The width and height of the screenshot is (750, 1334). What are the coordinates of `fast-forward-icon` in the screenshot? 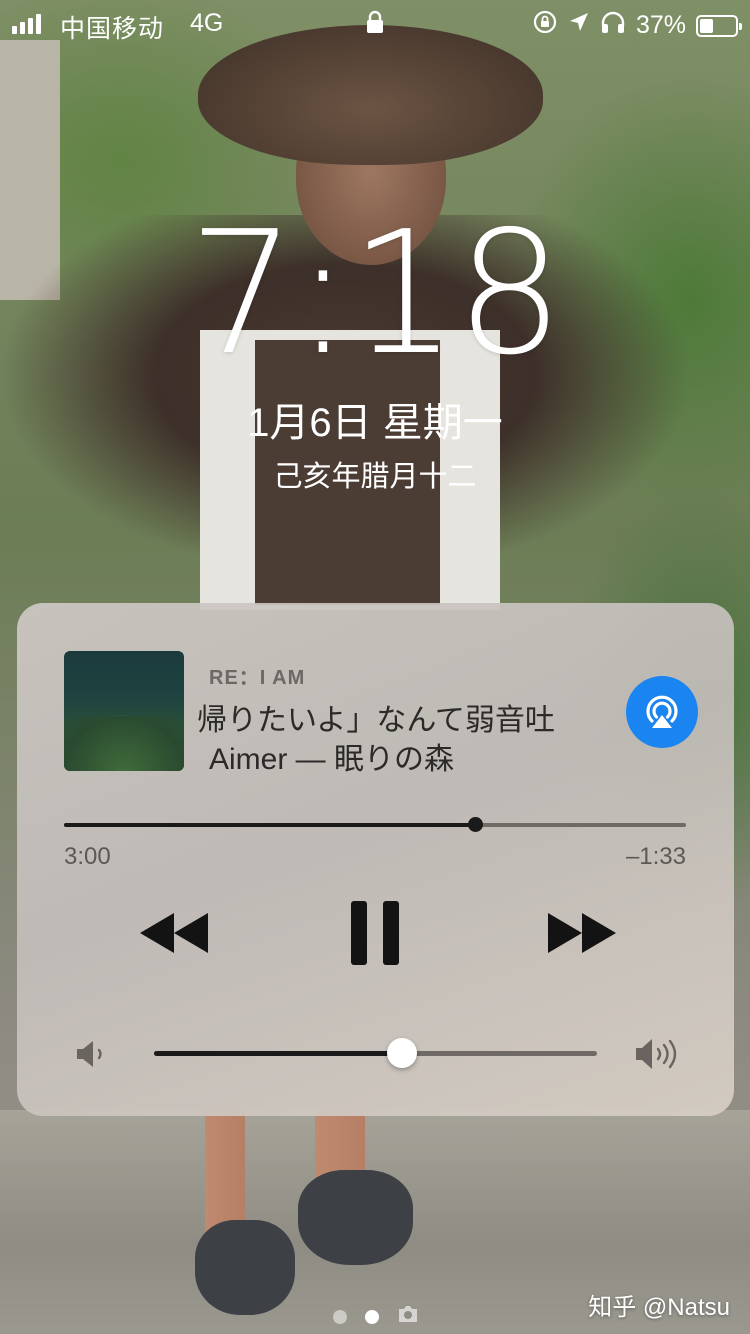 It's located at (582, 933).